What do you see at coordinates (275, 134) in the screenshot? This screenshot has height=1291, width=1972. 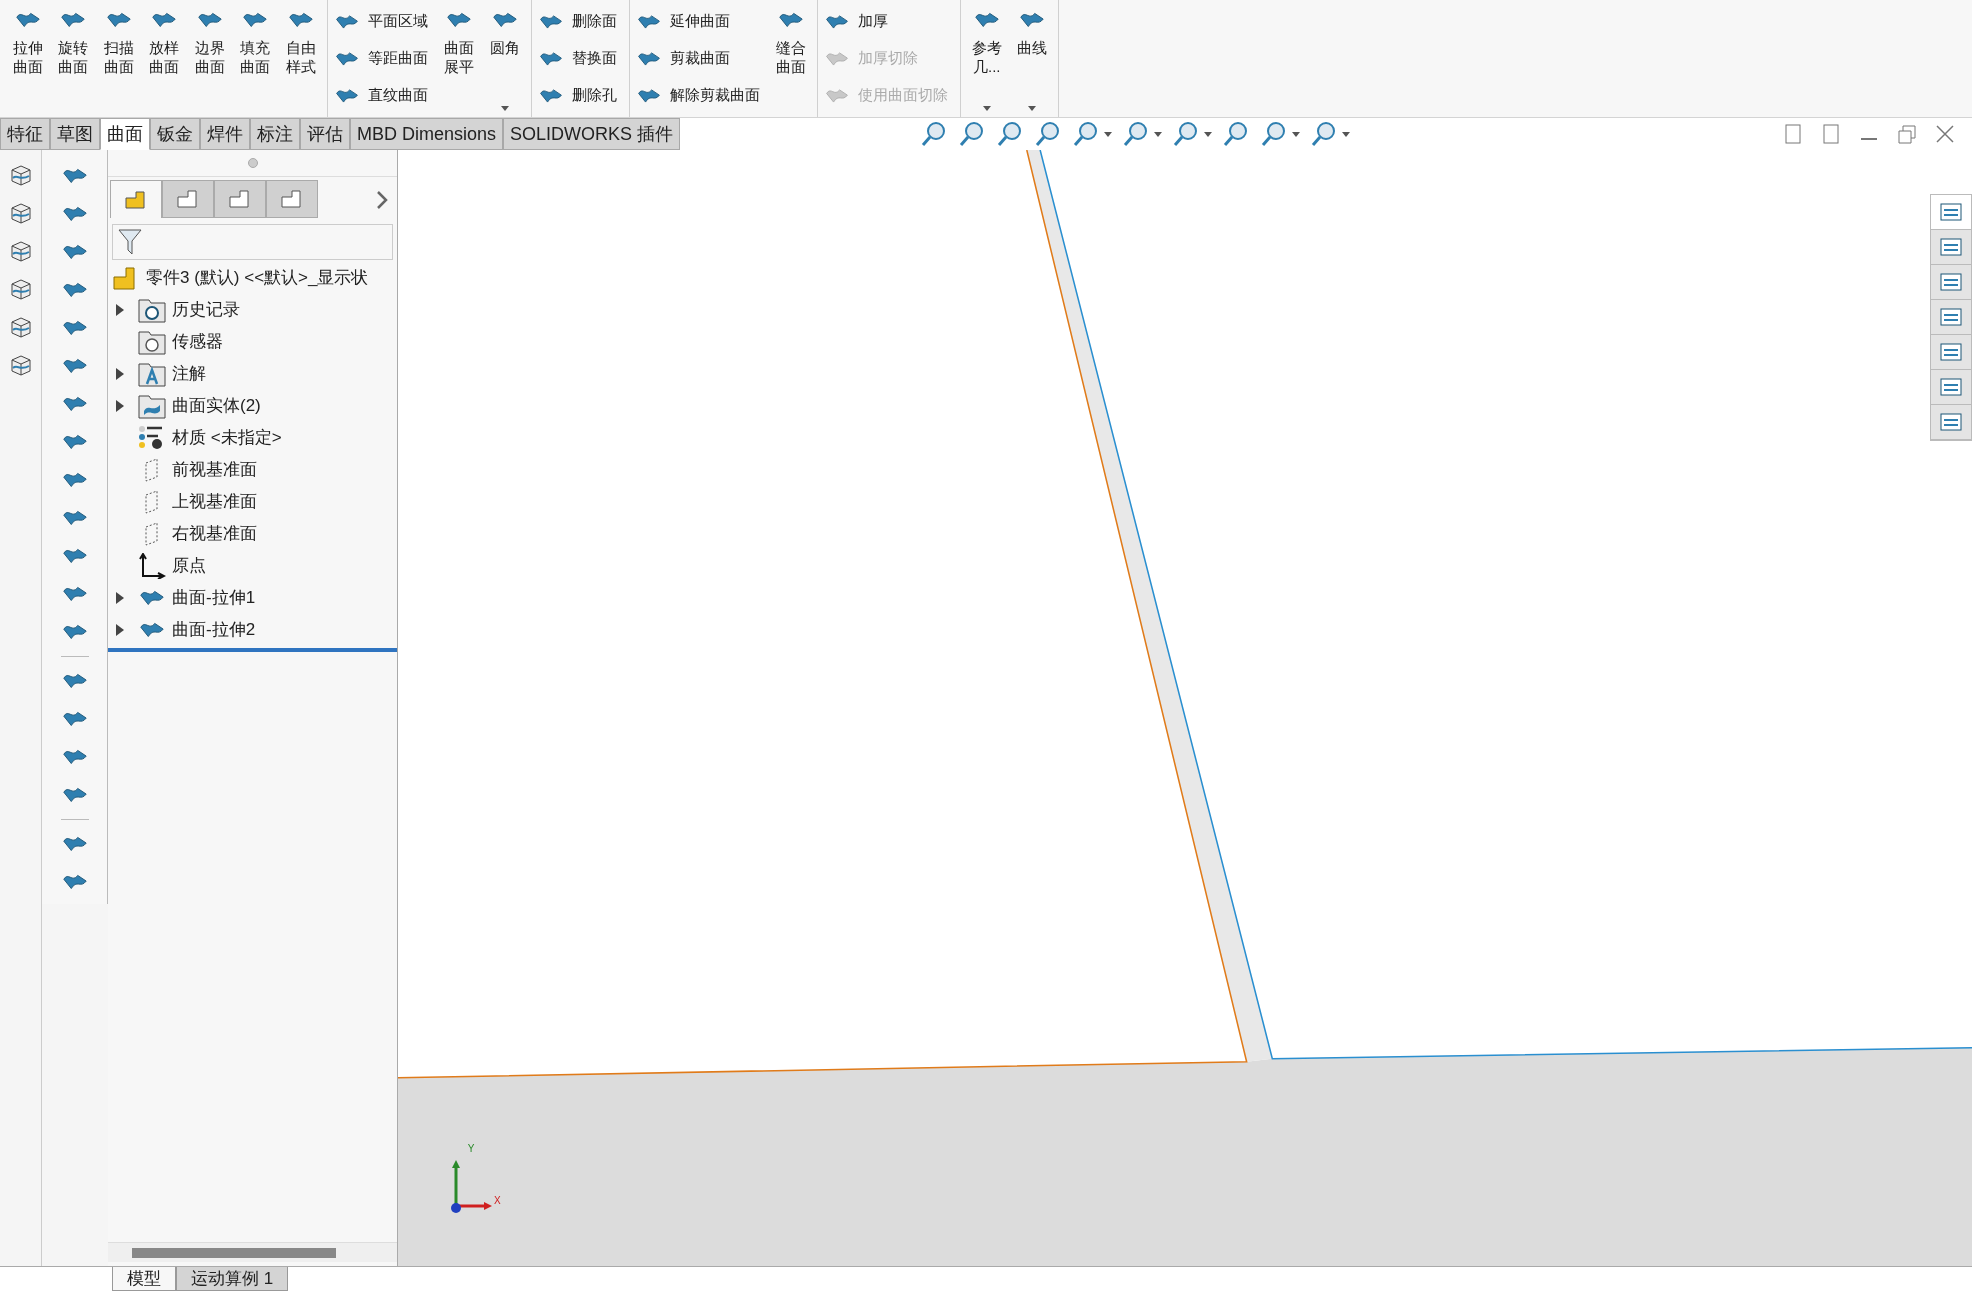 I see `ribbon-tab: 标注` at bounding box center [275, 134].